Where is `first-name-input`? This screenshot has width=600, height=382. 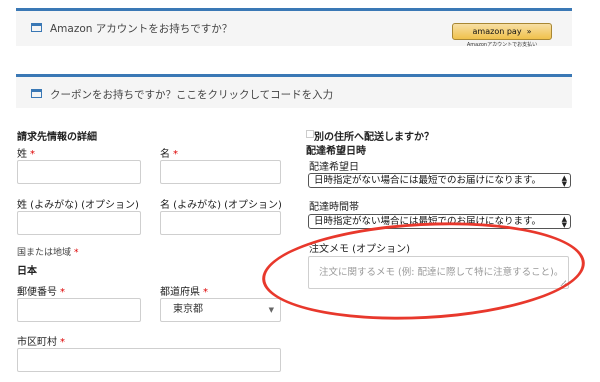
first-name-input is located at coordinates (220, 172).